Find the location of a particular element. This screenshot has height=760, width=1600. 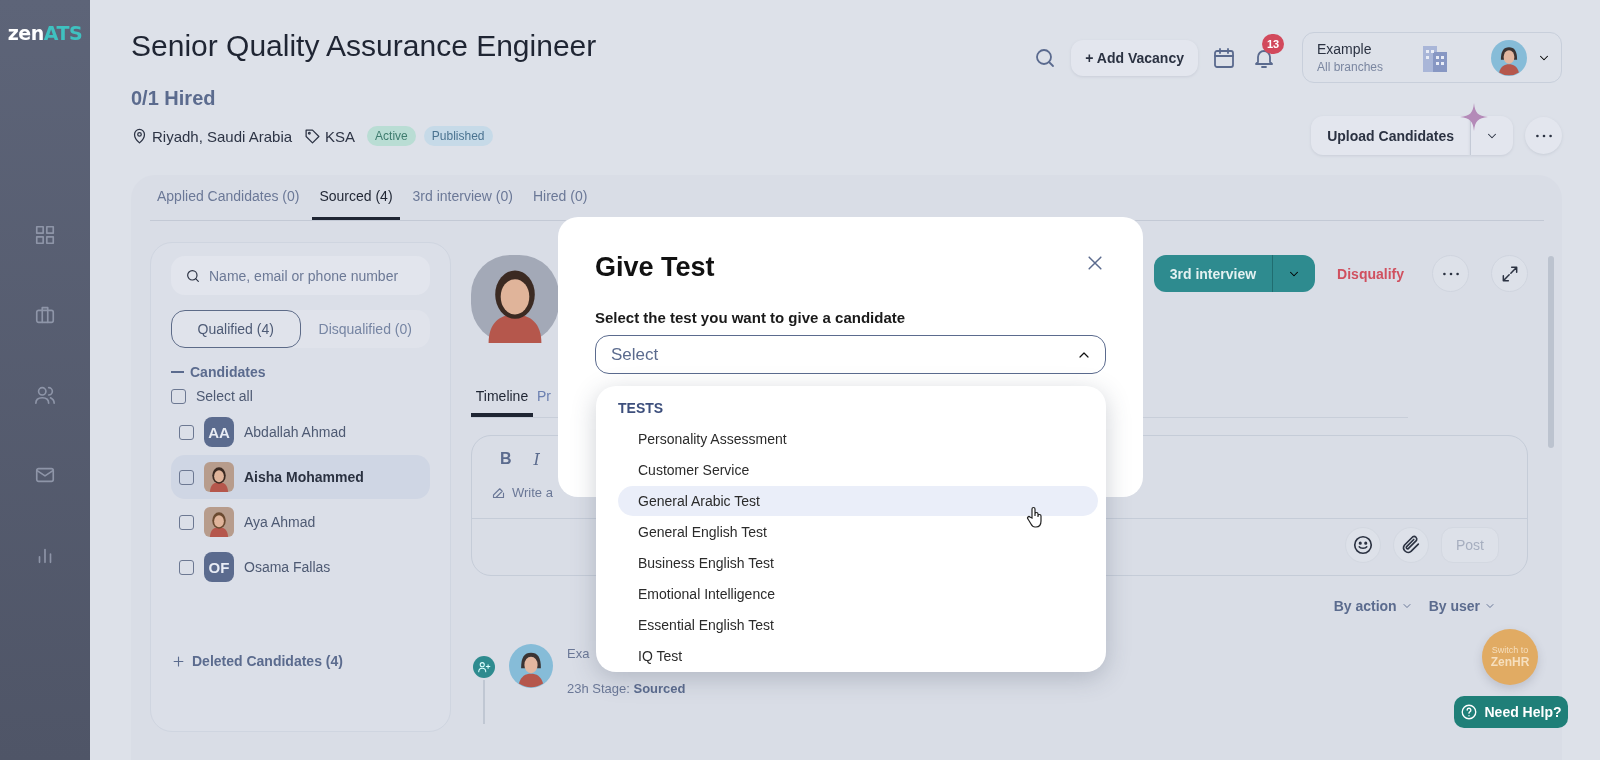

checkbox-label: Select all is located at coordinates (224, 396).